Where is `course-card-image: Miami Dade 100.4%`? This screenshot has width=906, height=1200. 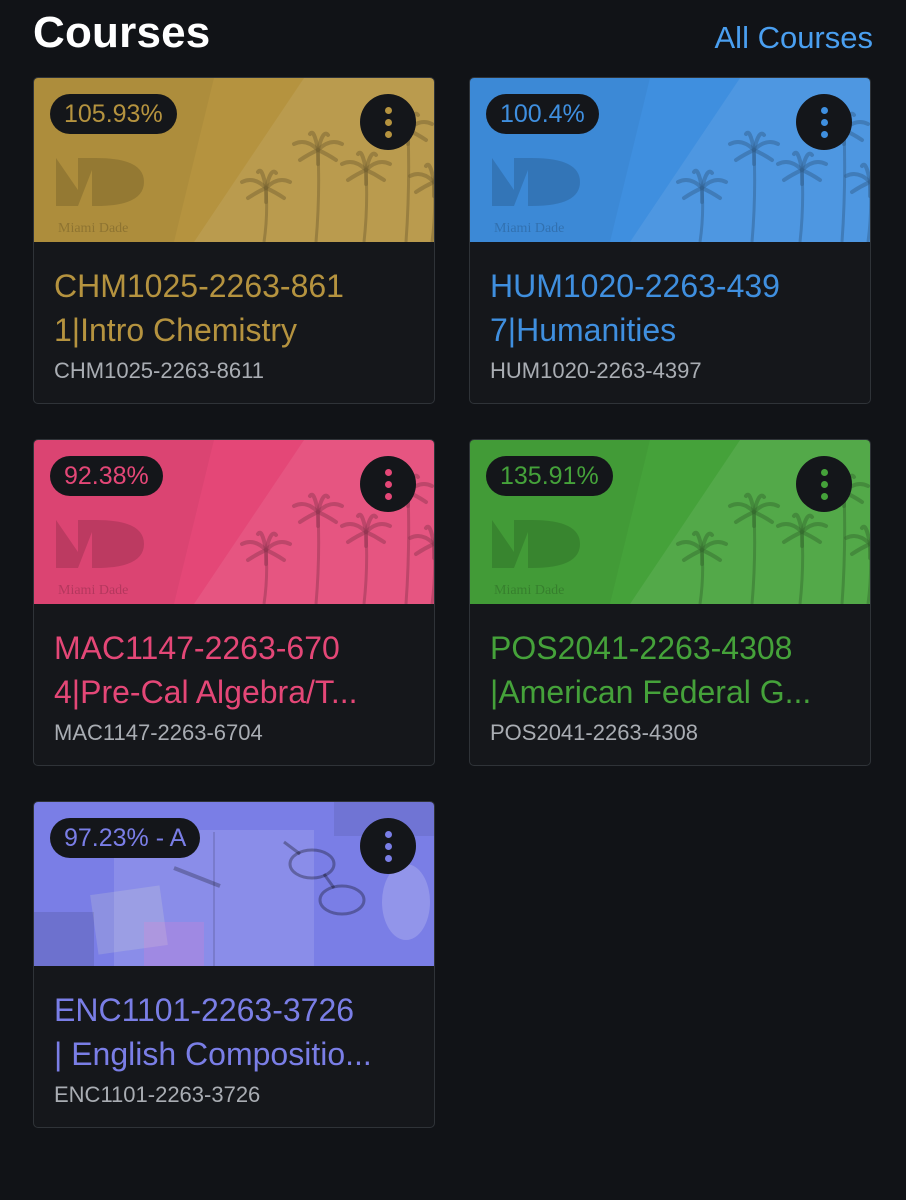 course-card-image: Miami Dade 100.4% is located at coordinates (670, 160).